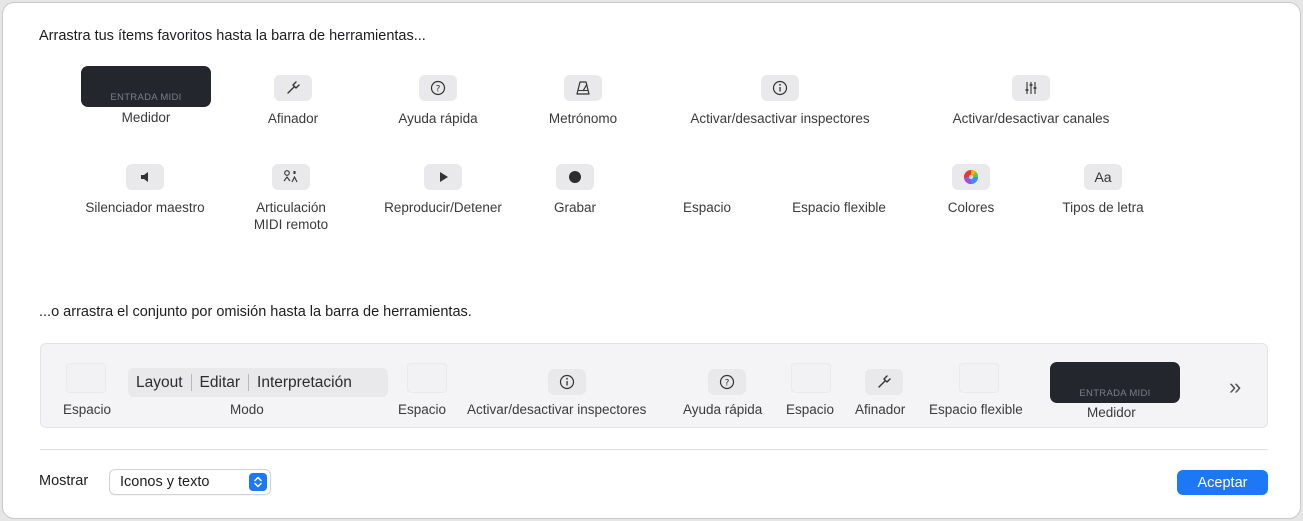 This screenshot has width=1303, height=521. I want to click on segment-layout: Layout, so click(159, 382).